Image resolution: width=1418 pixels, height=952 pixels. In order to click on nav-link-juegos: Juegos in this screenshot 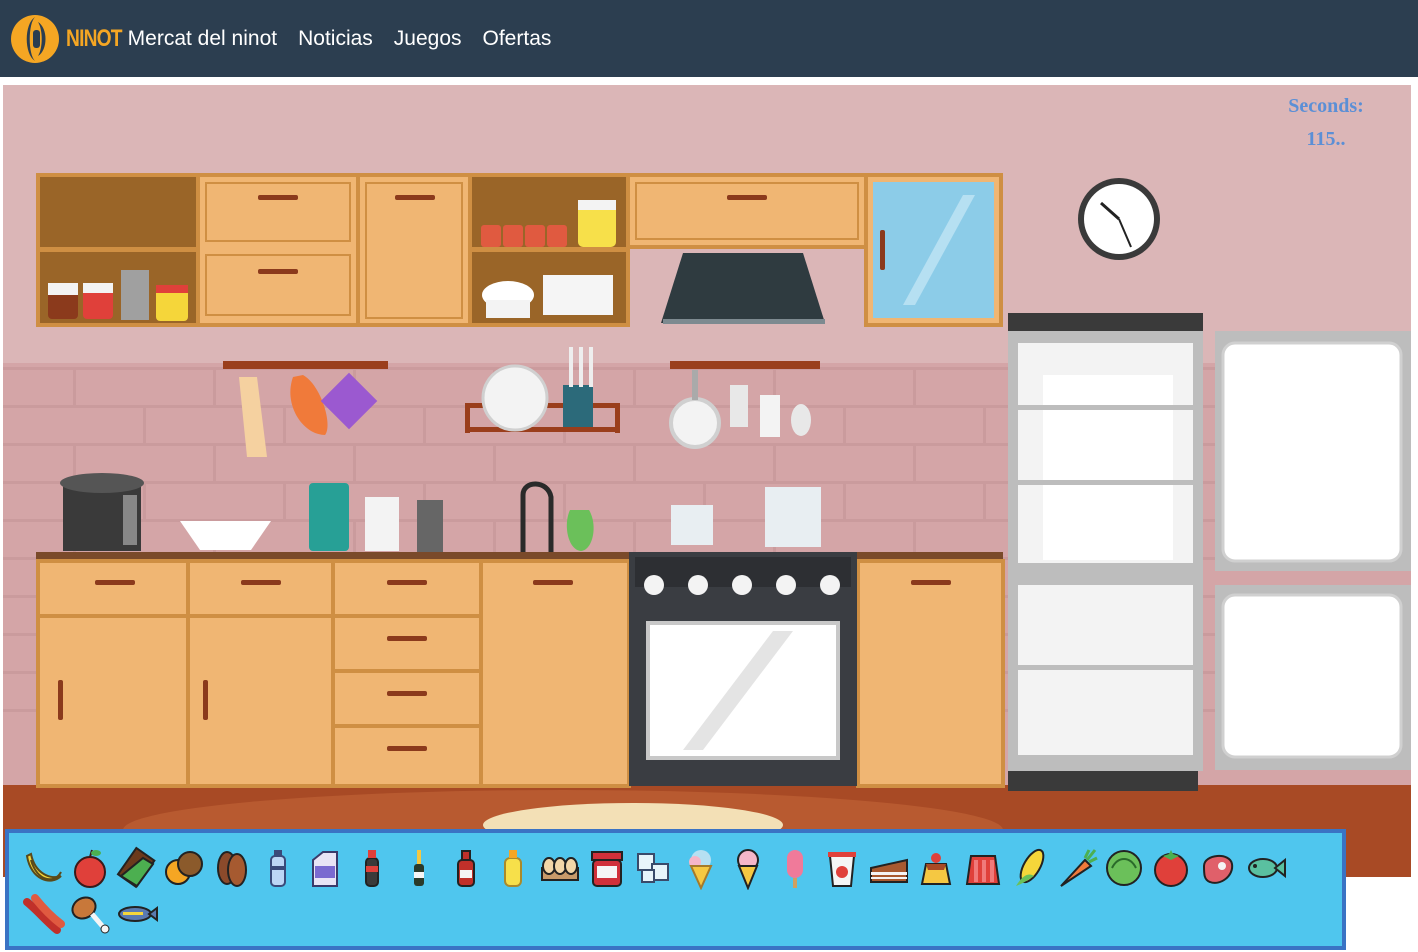, I will do `click(428, 39)`.